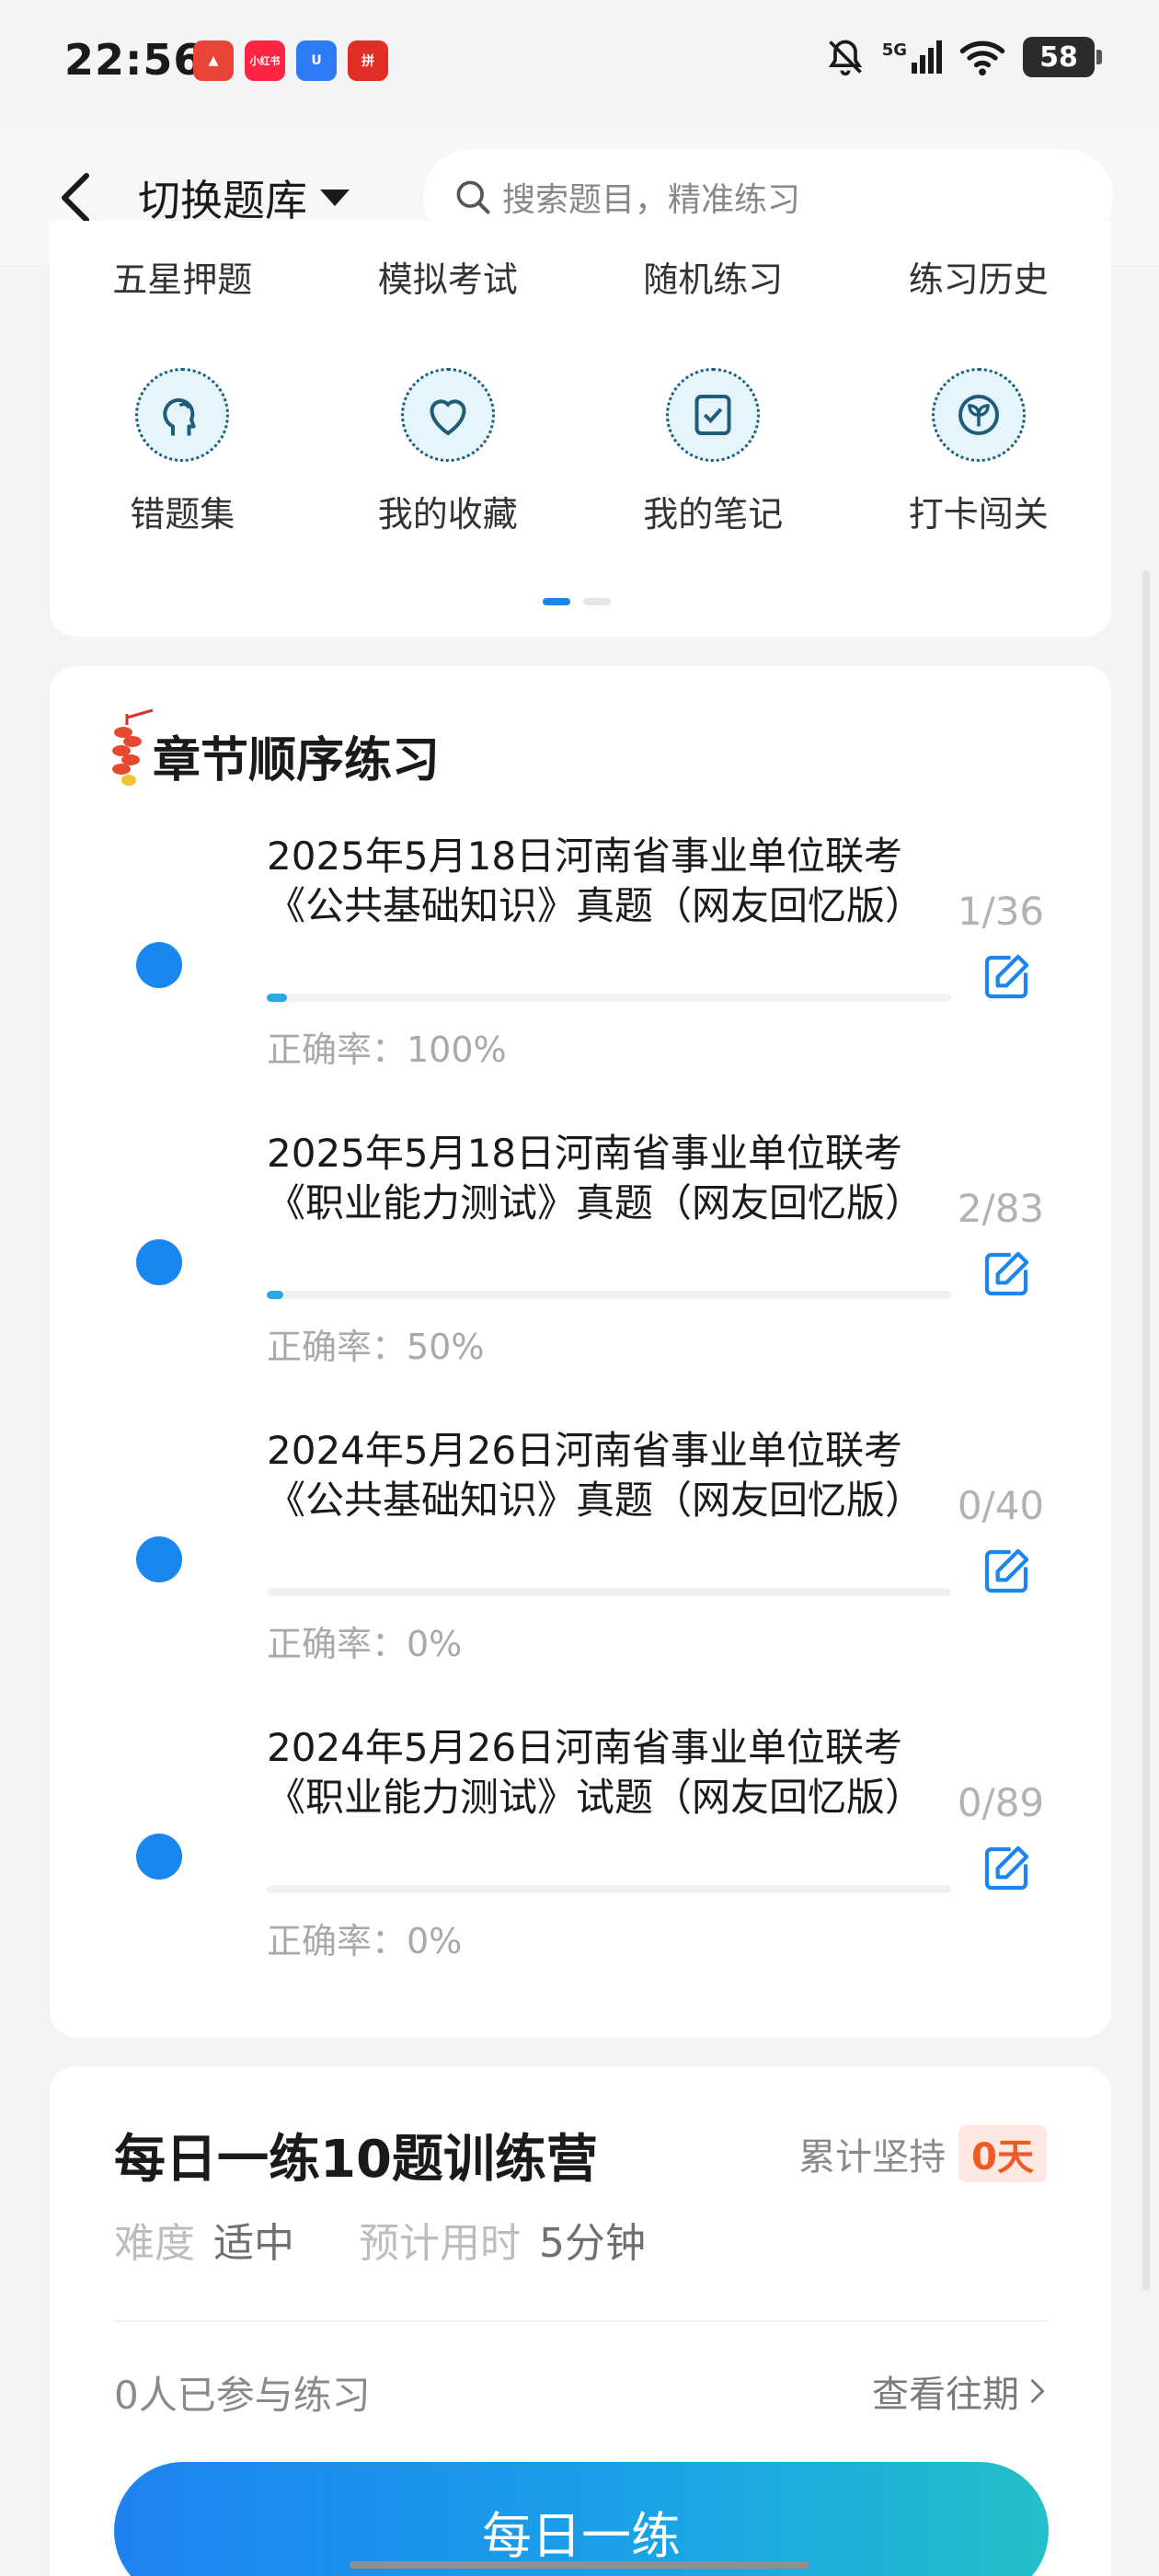  I want to click on app-icon-1: ▲, so click(213, 60).